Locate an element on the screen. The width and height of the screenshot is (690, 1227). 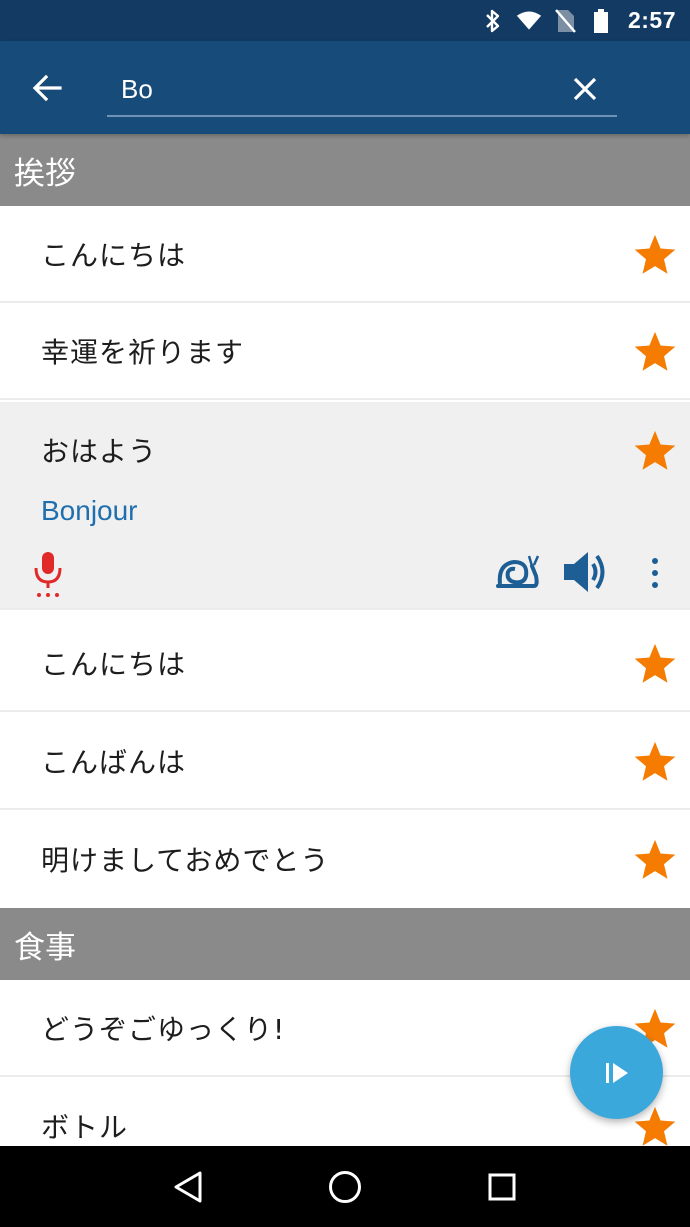
phrase-text: どうぞごゆっくり! is located at coordinates (163, 1029).